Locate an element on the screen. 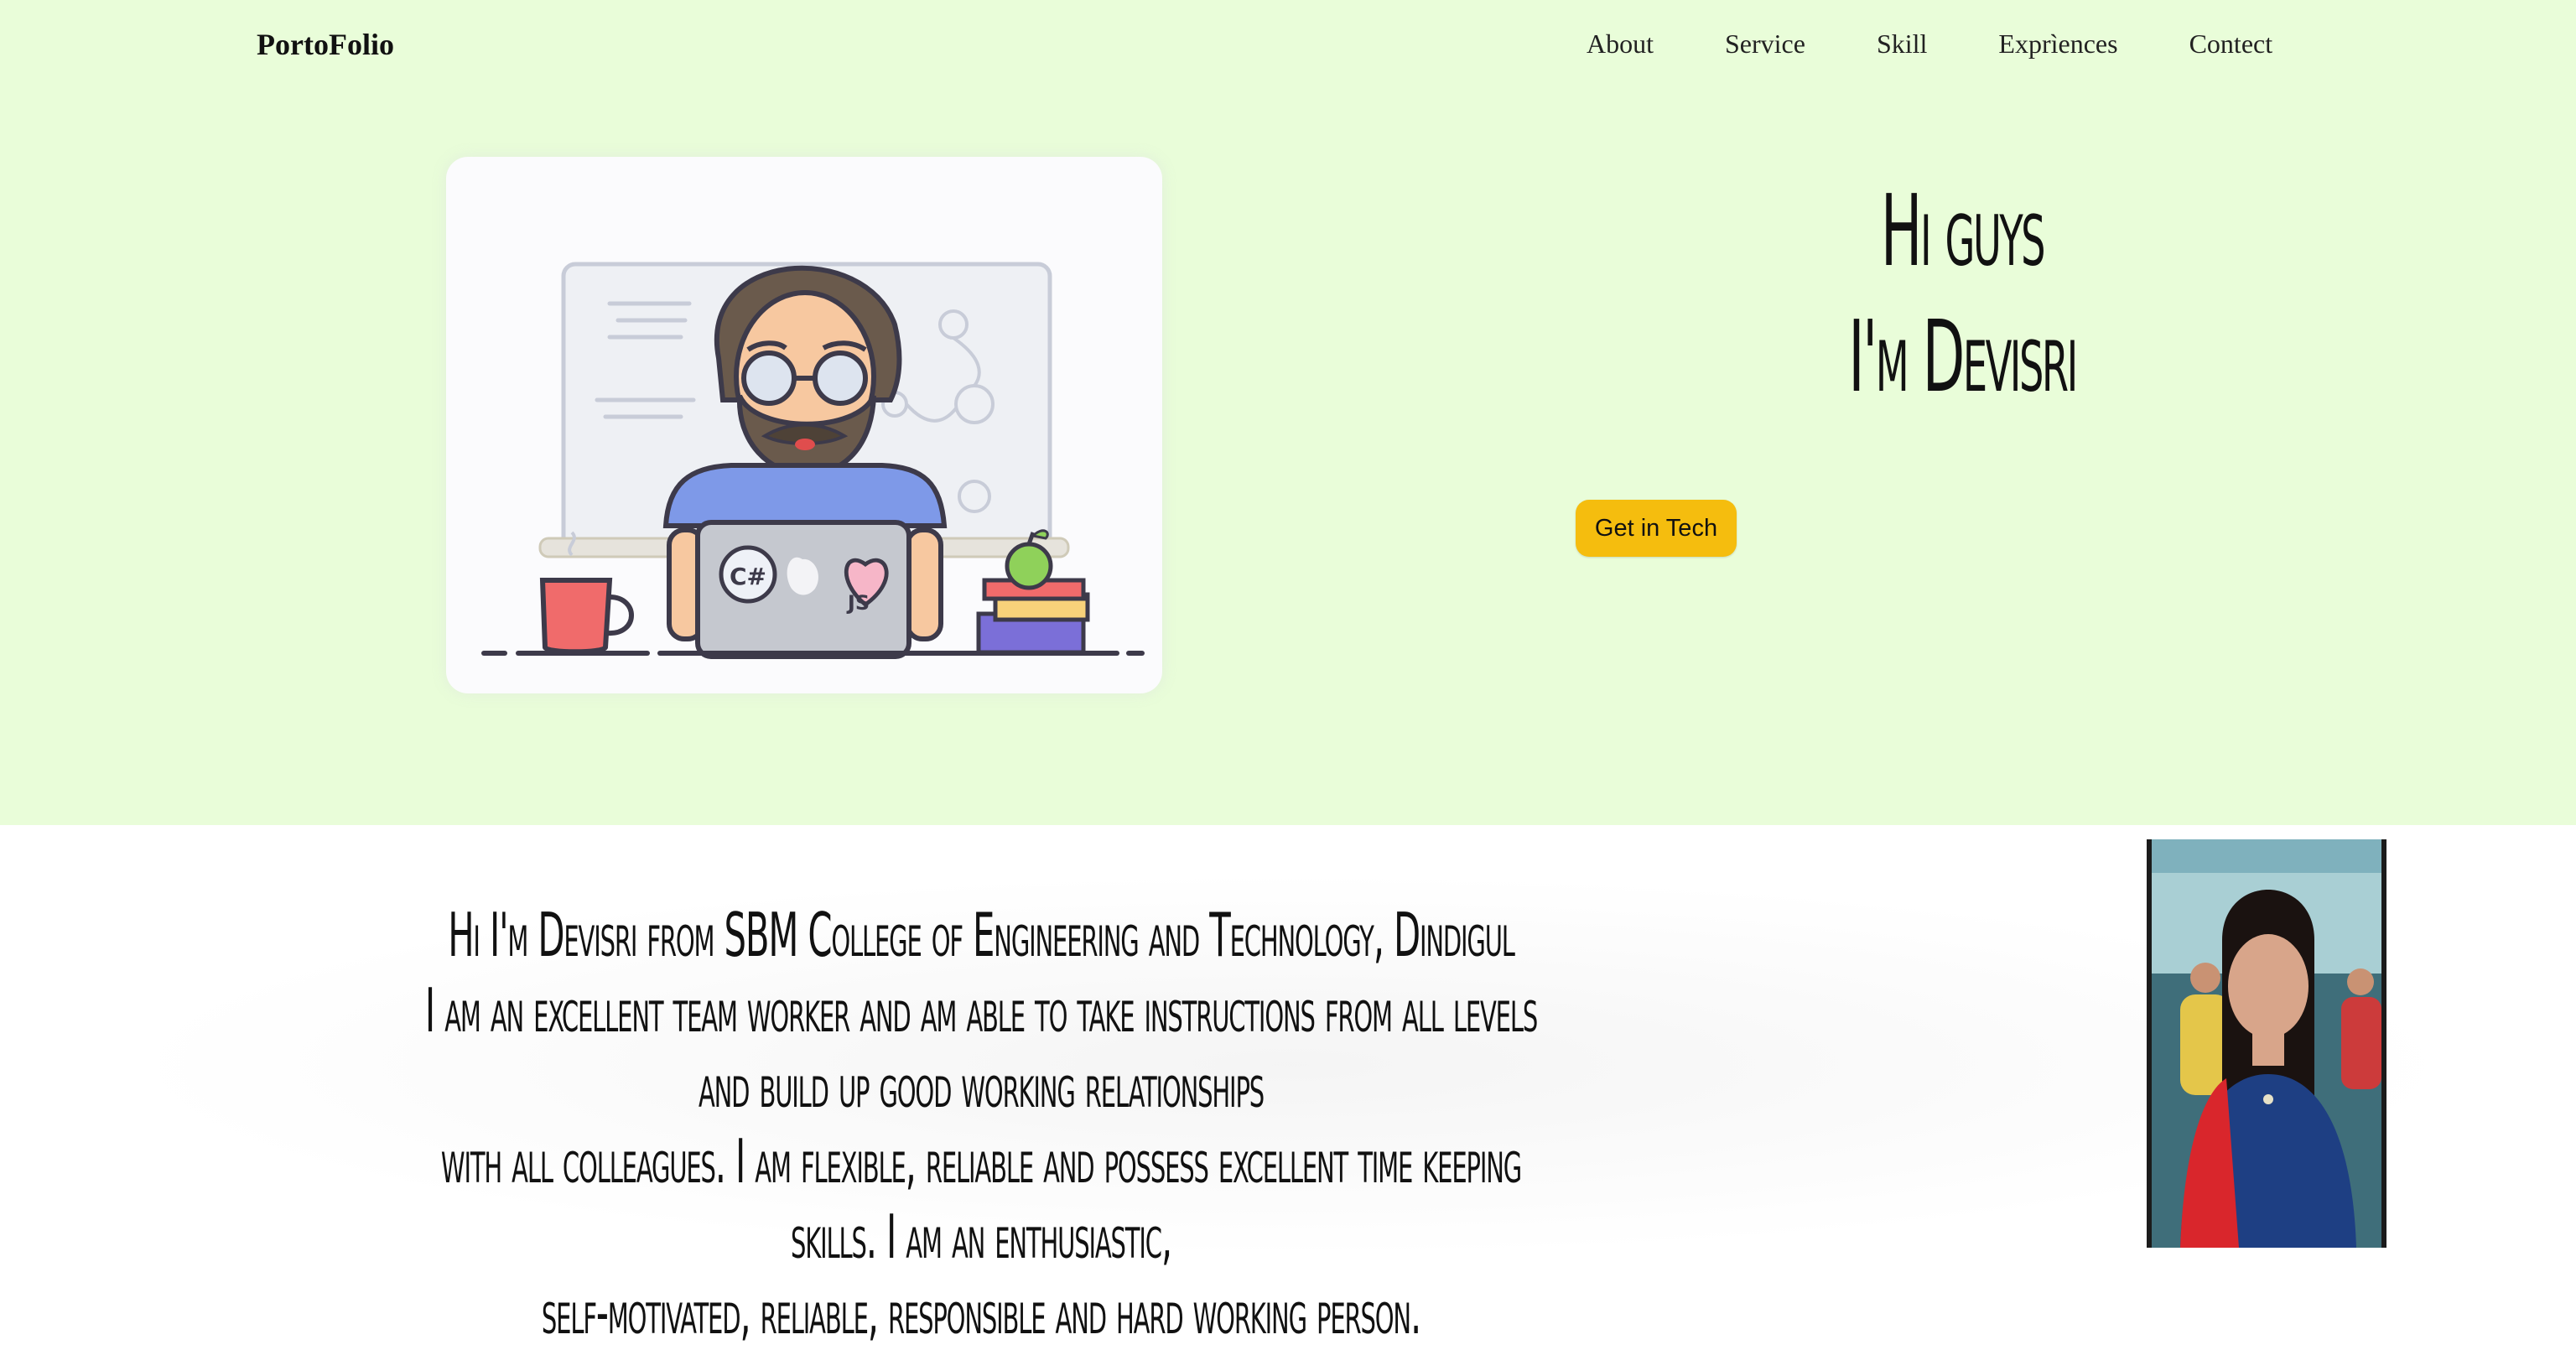 Image resolution: width=2576 pixels, height=1350 pixels. greeting-line-1: Hi guys is located at coordinates (1963, 231).